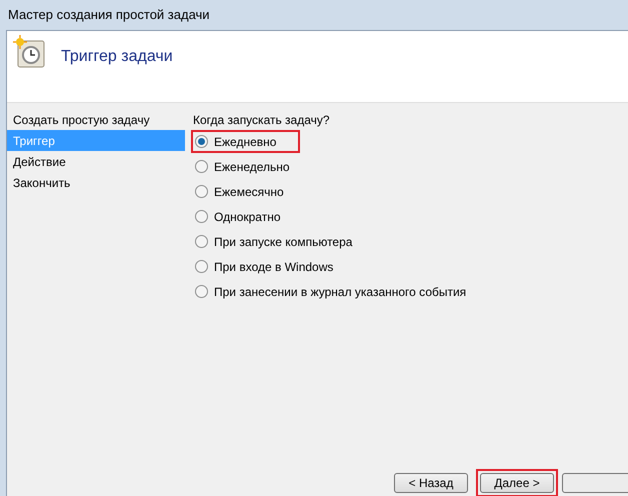 This screenshot has width=628, height=496. I want to click on clock-icon, so click(30, 52).